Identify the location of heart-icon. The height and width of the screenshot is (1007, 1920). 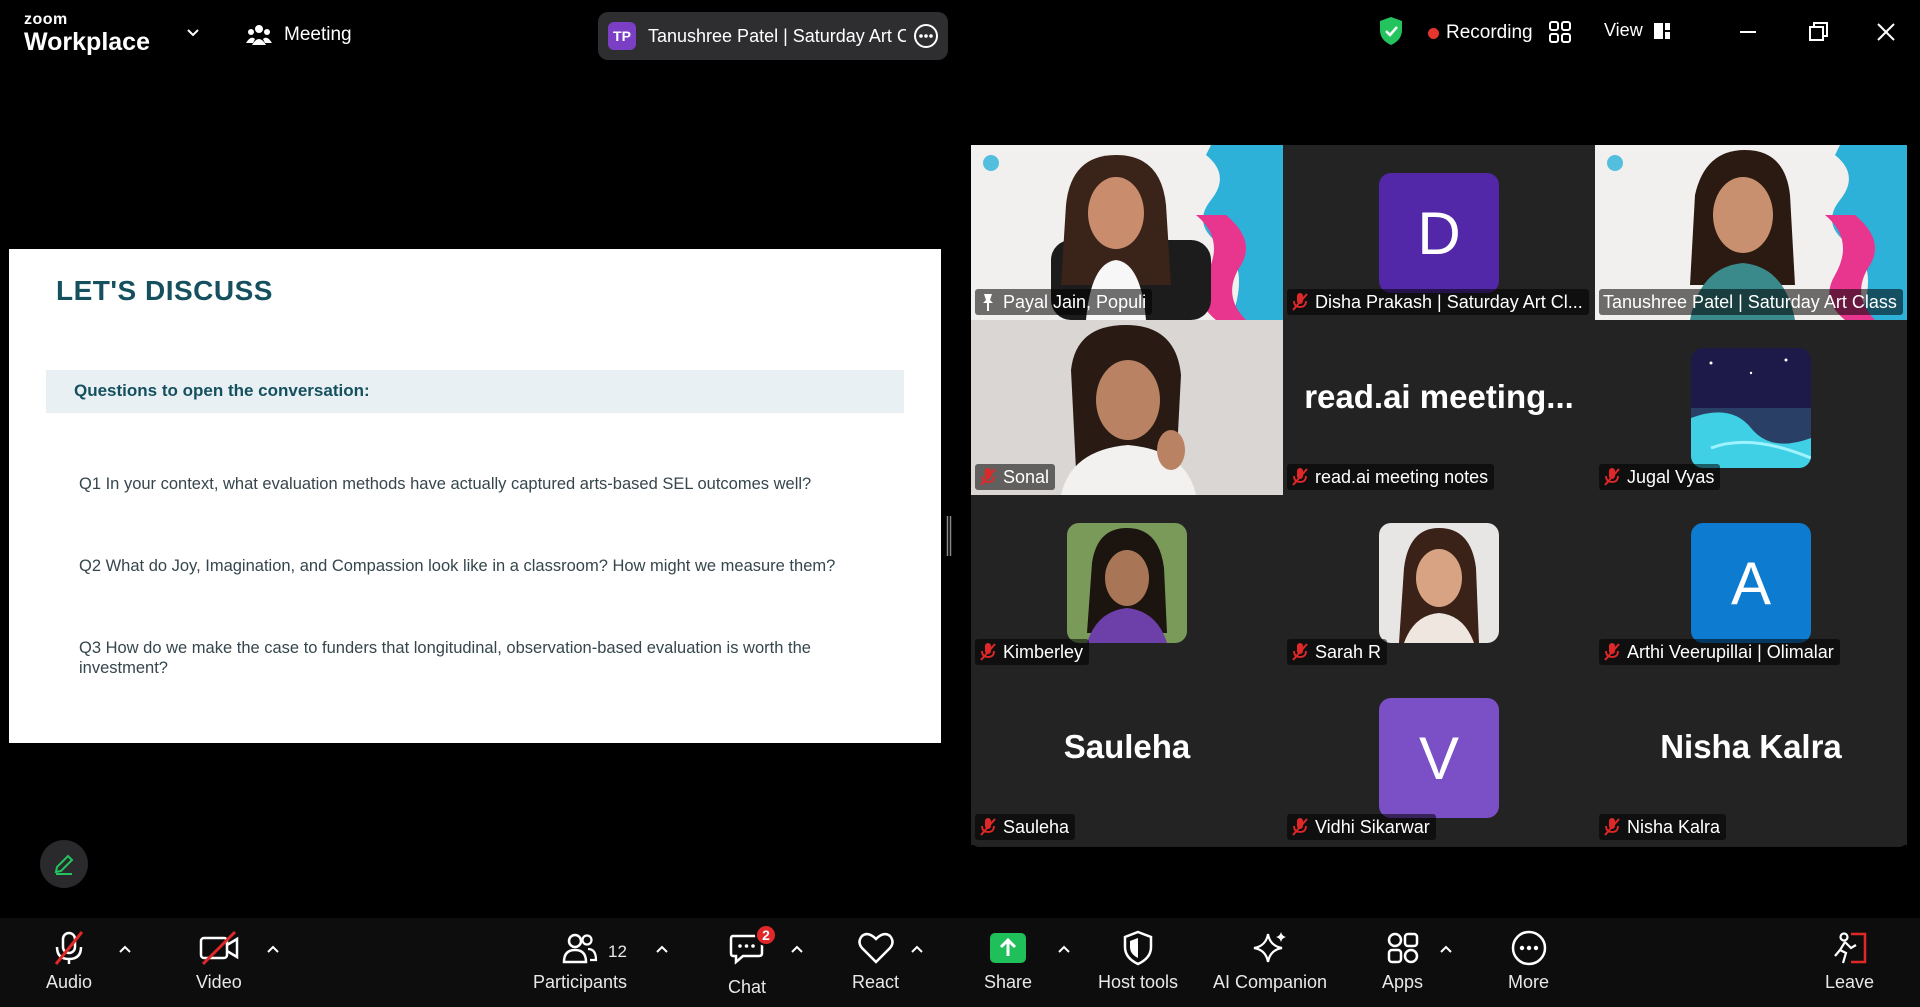
(875, 948).